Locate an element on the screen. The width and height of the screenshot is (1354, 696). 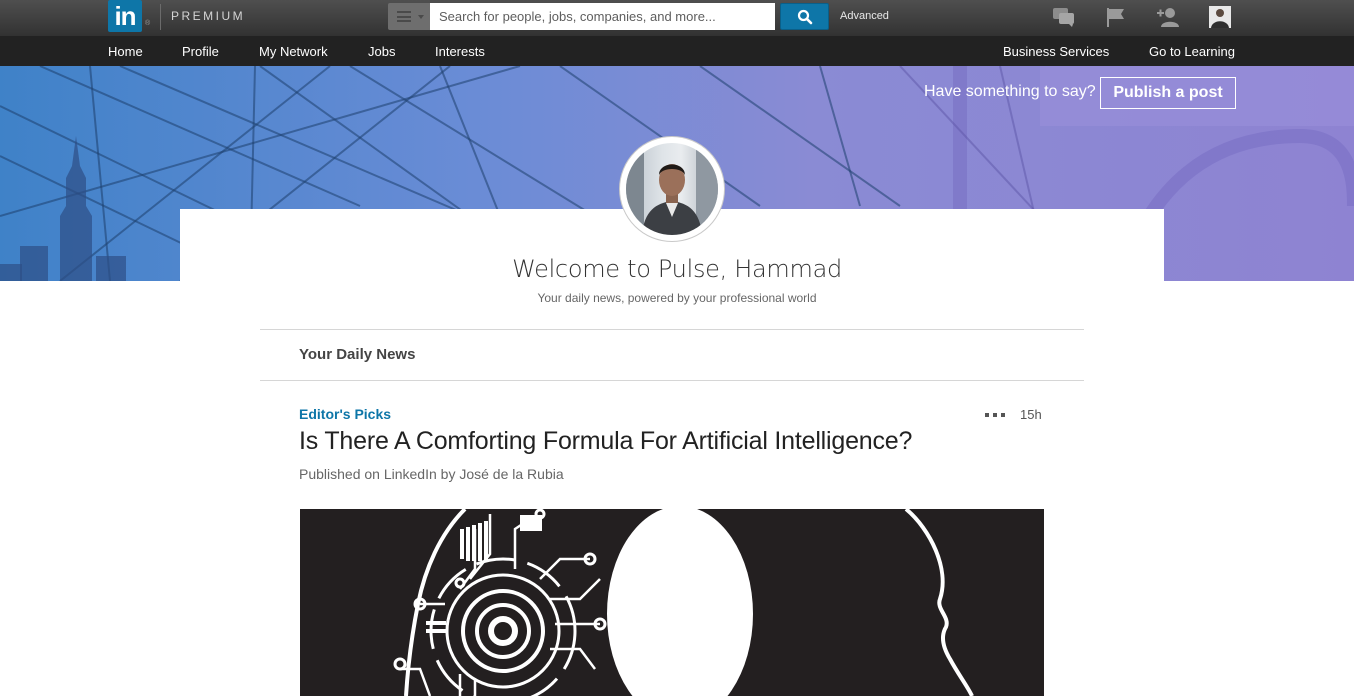
search-category-dropdown is located at coordinates (409, 16).